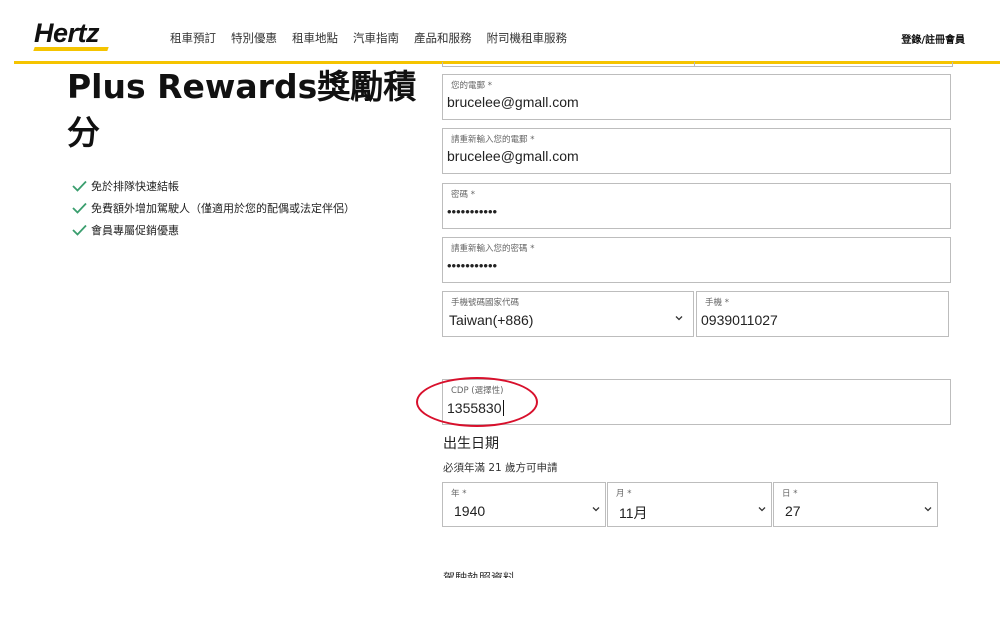  I want to click on dob-day-select: 日 * 27, so click(855, 504).